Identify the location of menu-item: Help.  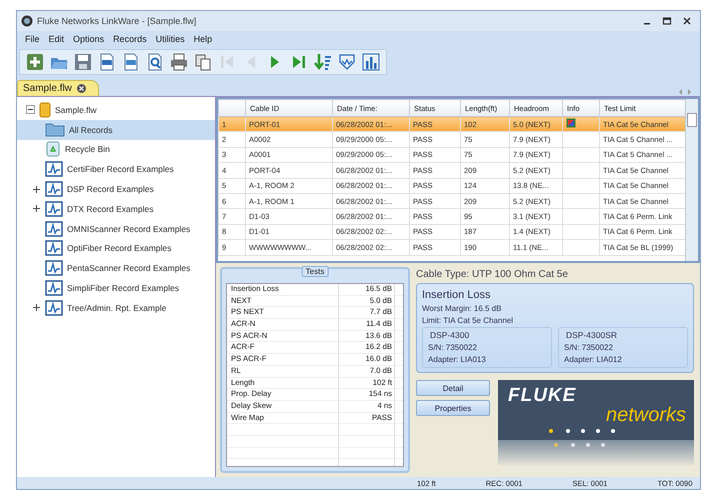
(203, 40).